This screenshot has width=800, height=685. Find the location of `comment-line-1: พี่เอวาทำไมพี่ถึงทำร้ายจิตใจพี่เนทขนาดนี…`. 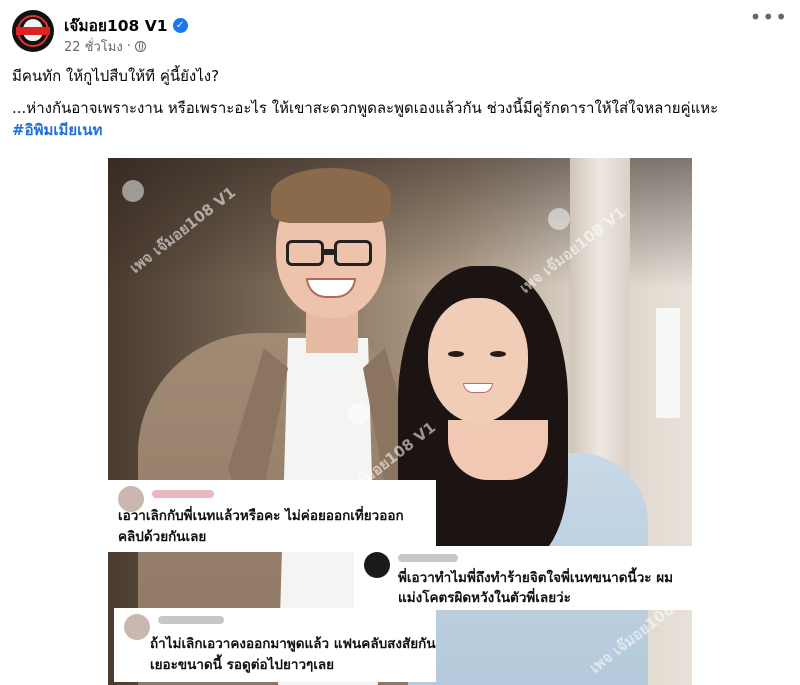

comment-line-1: พี่เอวาทำไมพี่ถึงทำร้ายจิตใจพี่เนทขนาดนี… is located at coordinates (536, 578).